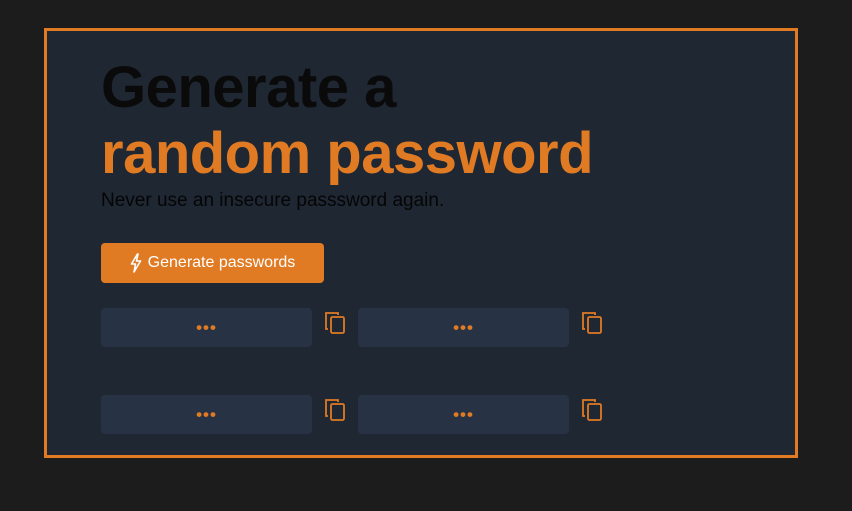  I want to click on page-subtitle: Never use an insecure passsword again., so click(273, 200).